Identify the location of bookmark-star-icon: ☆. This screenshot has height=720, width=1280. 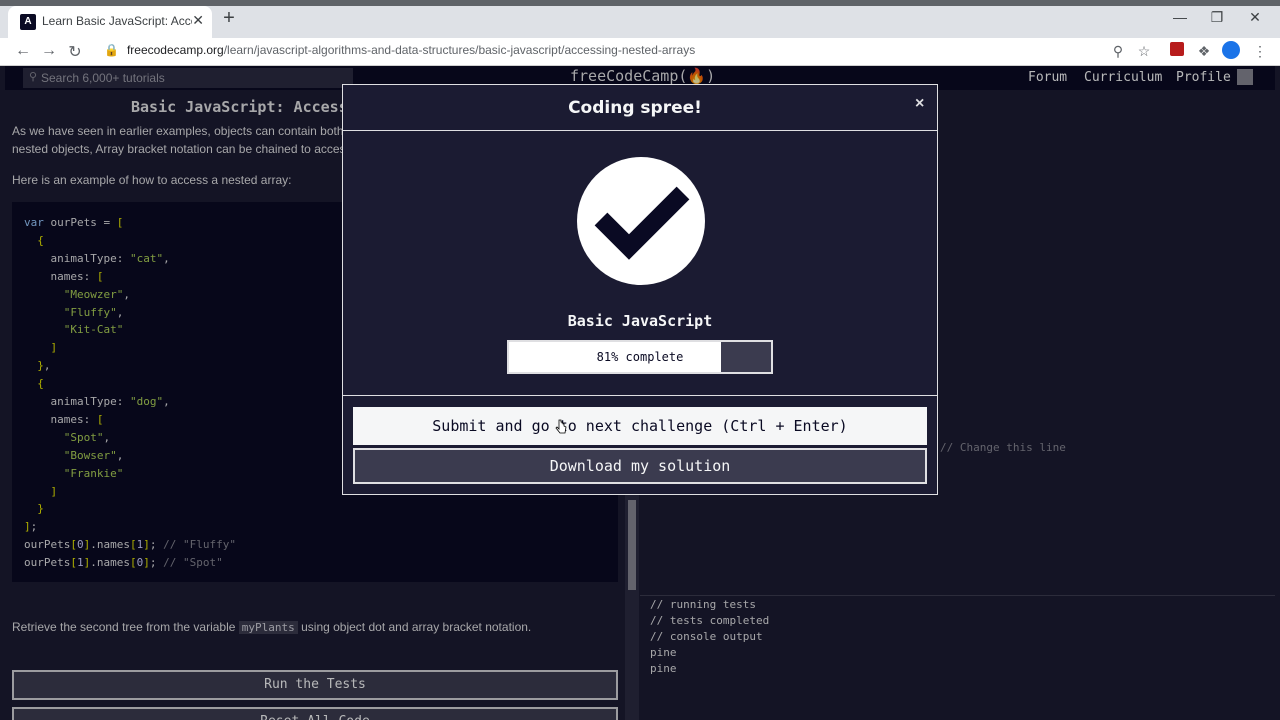
(1144, 51).